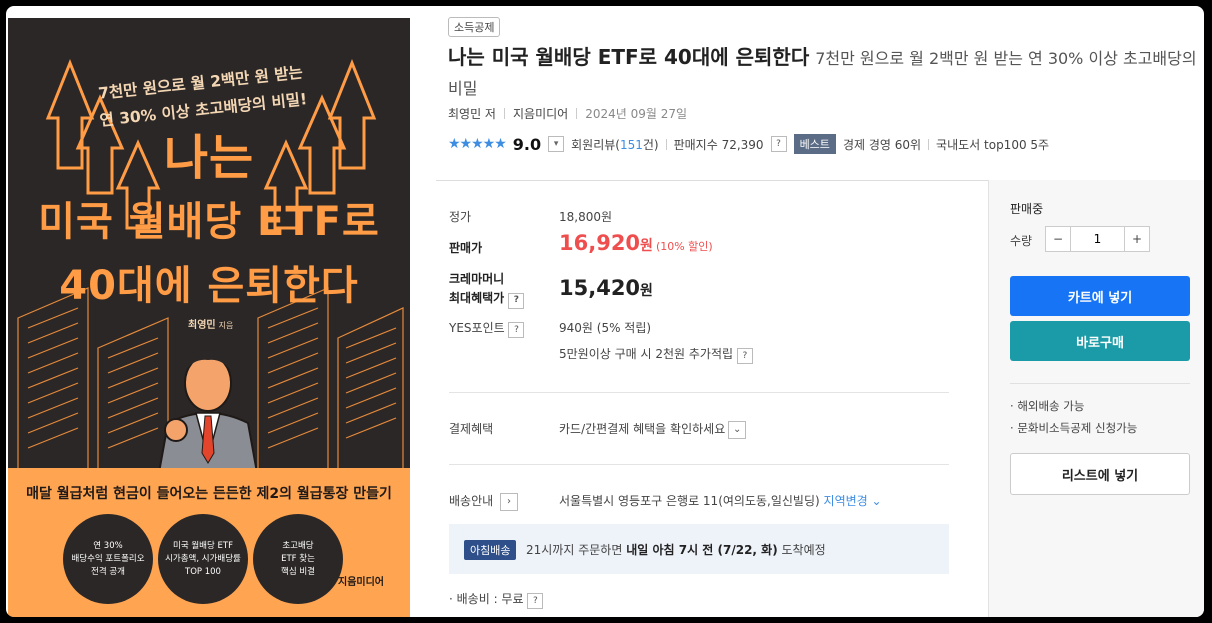 The height and width of the screenshot is (623, 1212). Describe the element at coordinates (1074, 428) in the screenshot. I see `culture-deduction-info: · 문화비소득공제 신청가능` at that location.